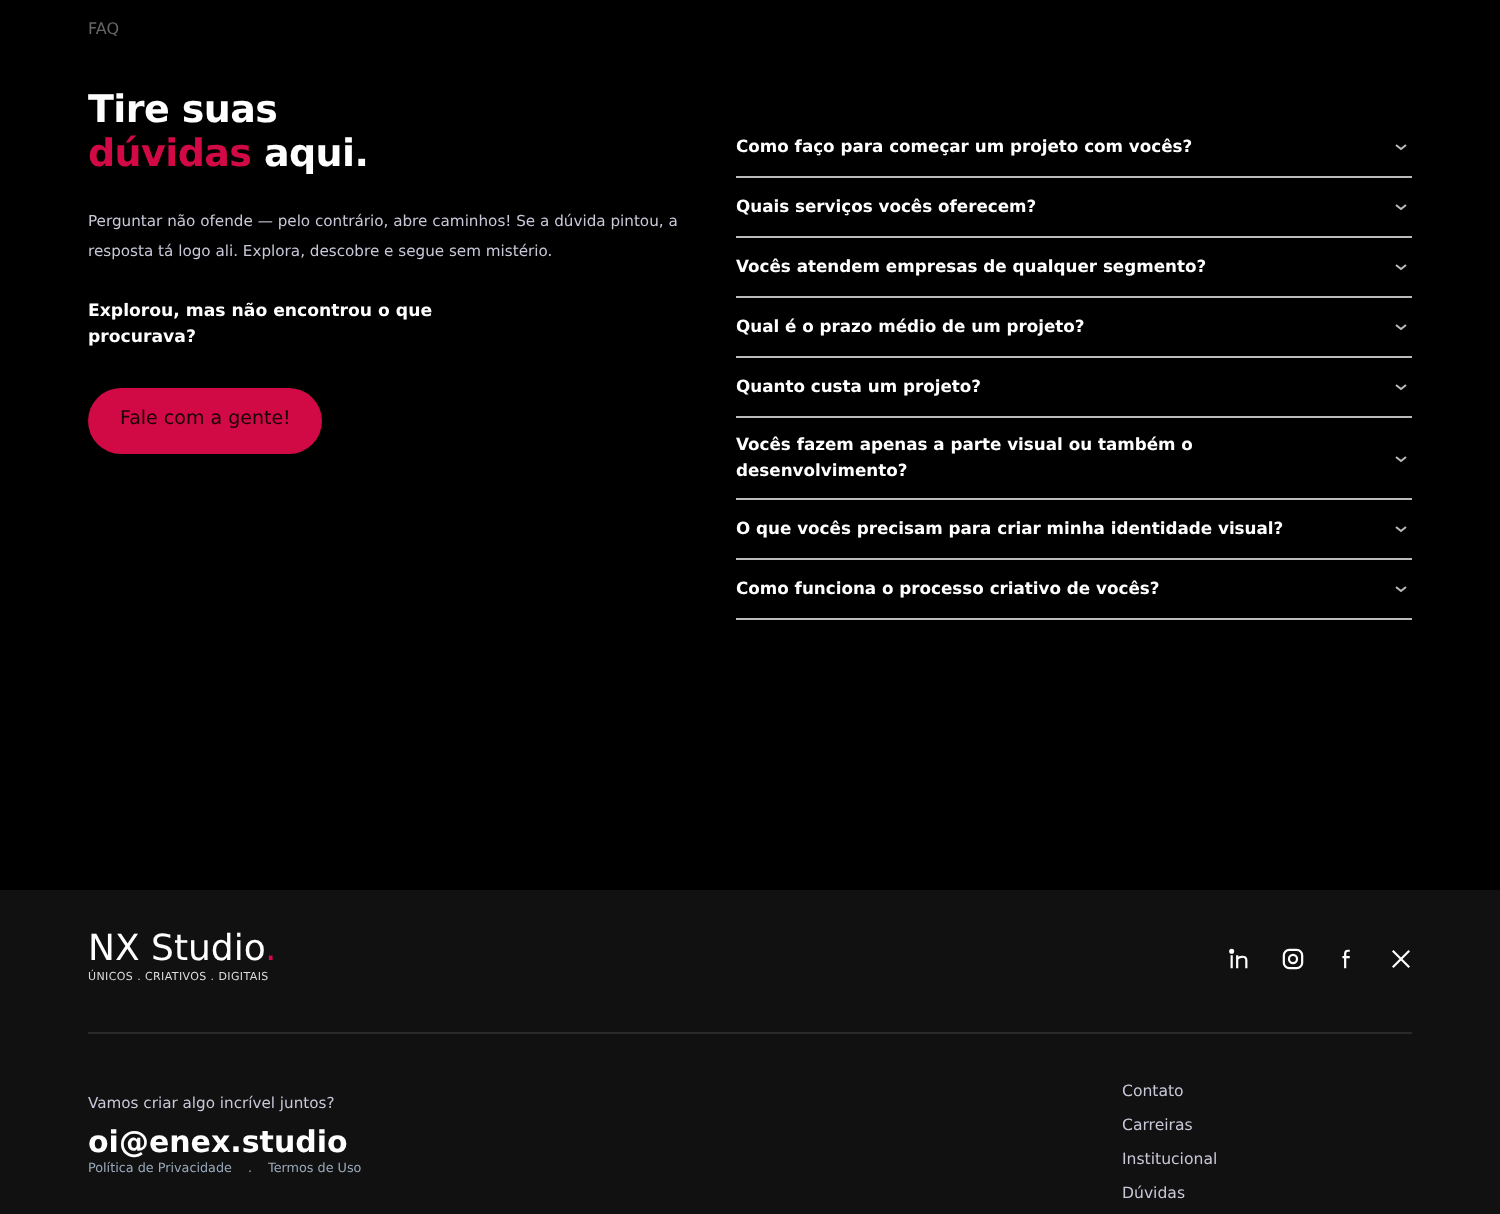 This screenshot has height=1214, width=1500. I want to click on linkedin-icon, so click(1239, 958).